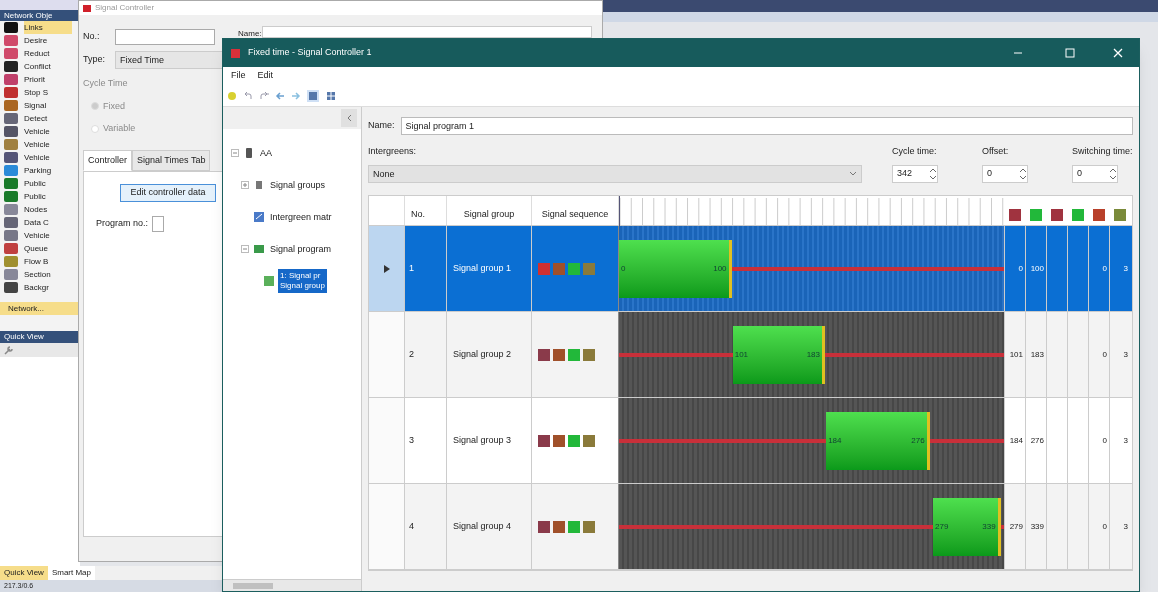 This screenshot has height=592, width=1158. What do you see at coordinates (1037, 268) in the screenshot?
I see `table-cell: 100` at bounding box center [1037, 268].